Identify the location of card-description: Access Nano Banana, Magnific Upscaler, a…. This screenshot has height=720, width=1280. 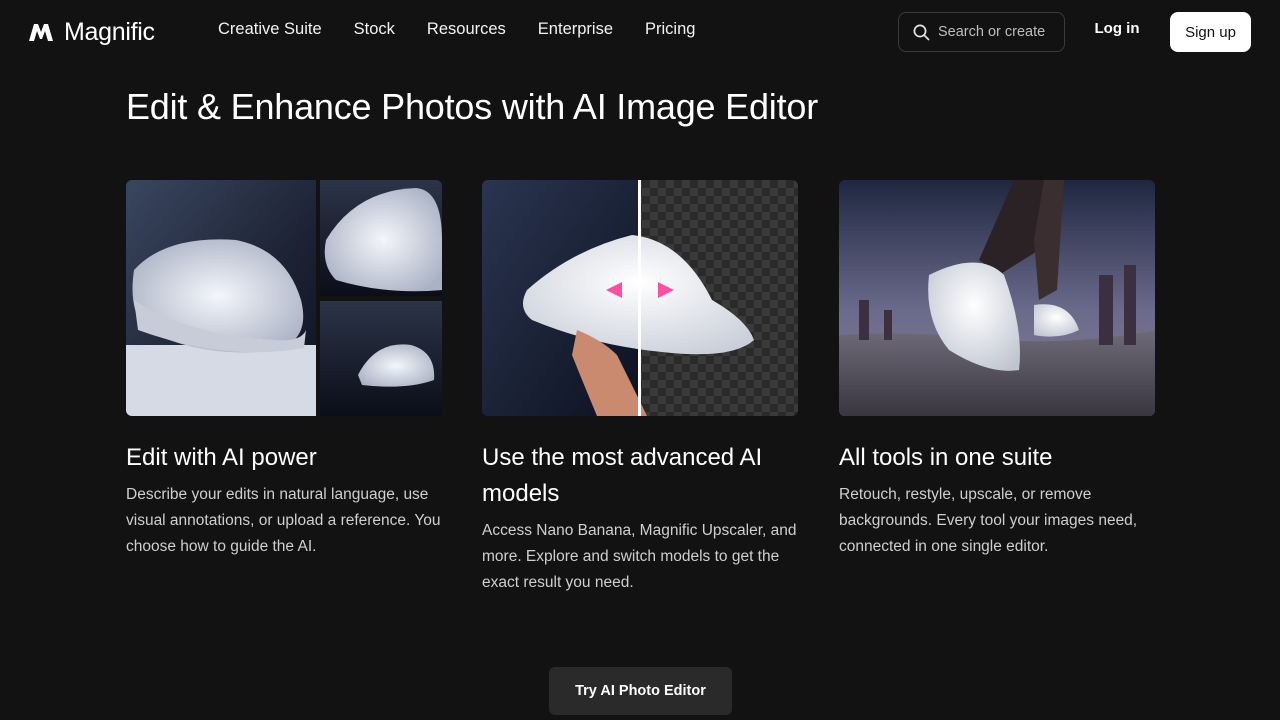
(639, 556).